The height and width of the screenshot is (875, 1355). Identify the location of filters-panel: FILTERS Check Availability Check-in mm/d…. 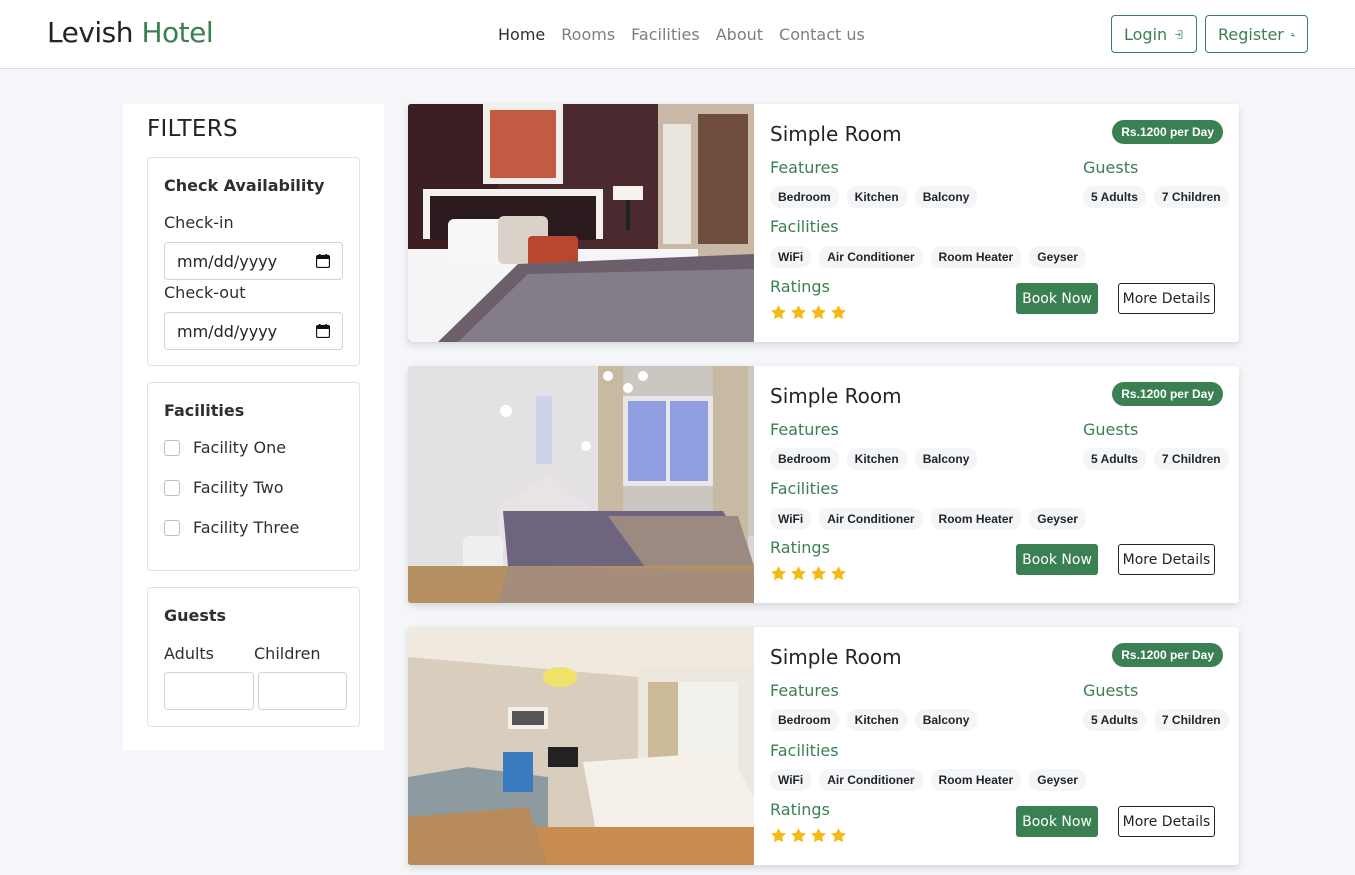
(253, 427).